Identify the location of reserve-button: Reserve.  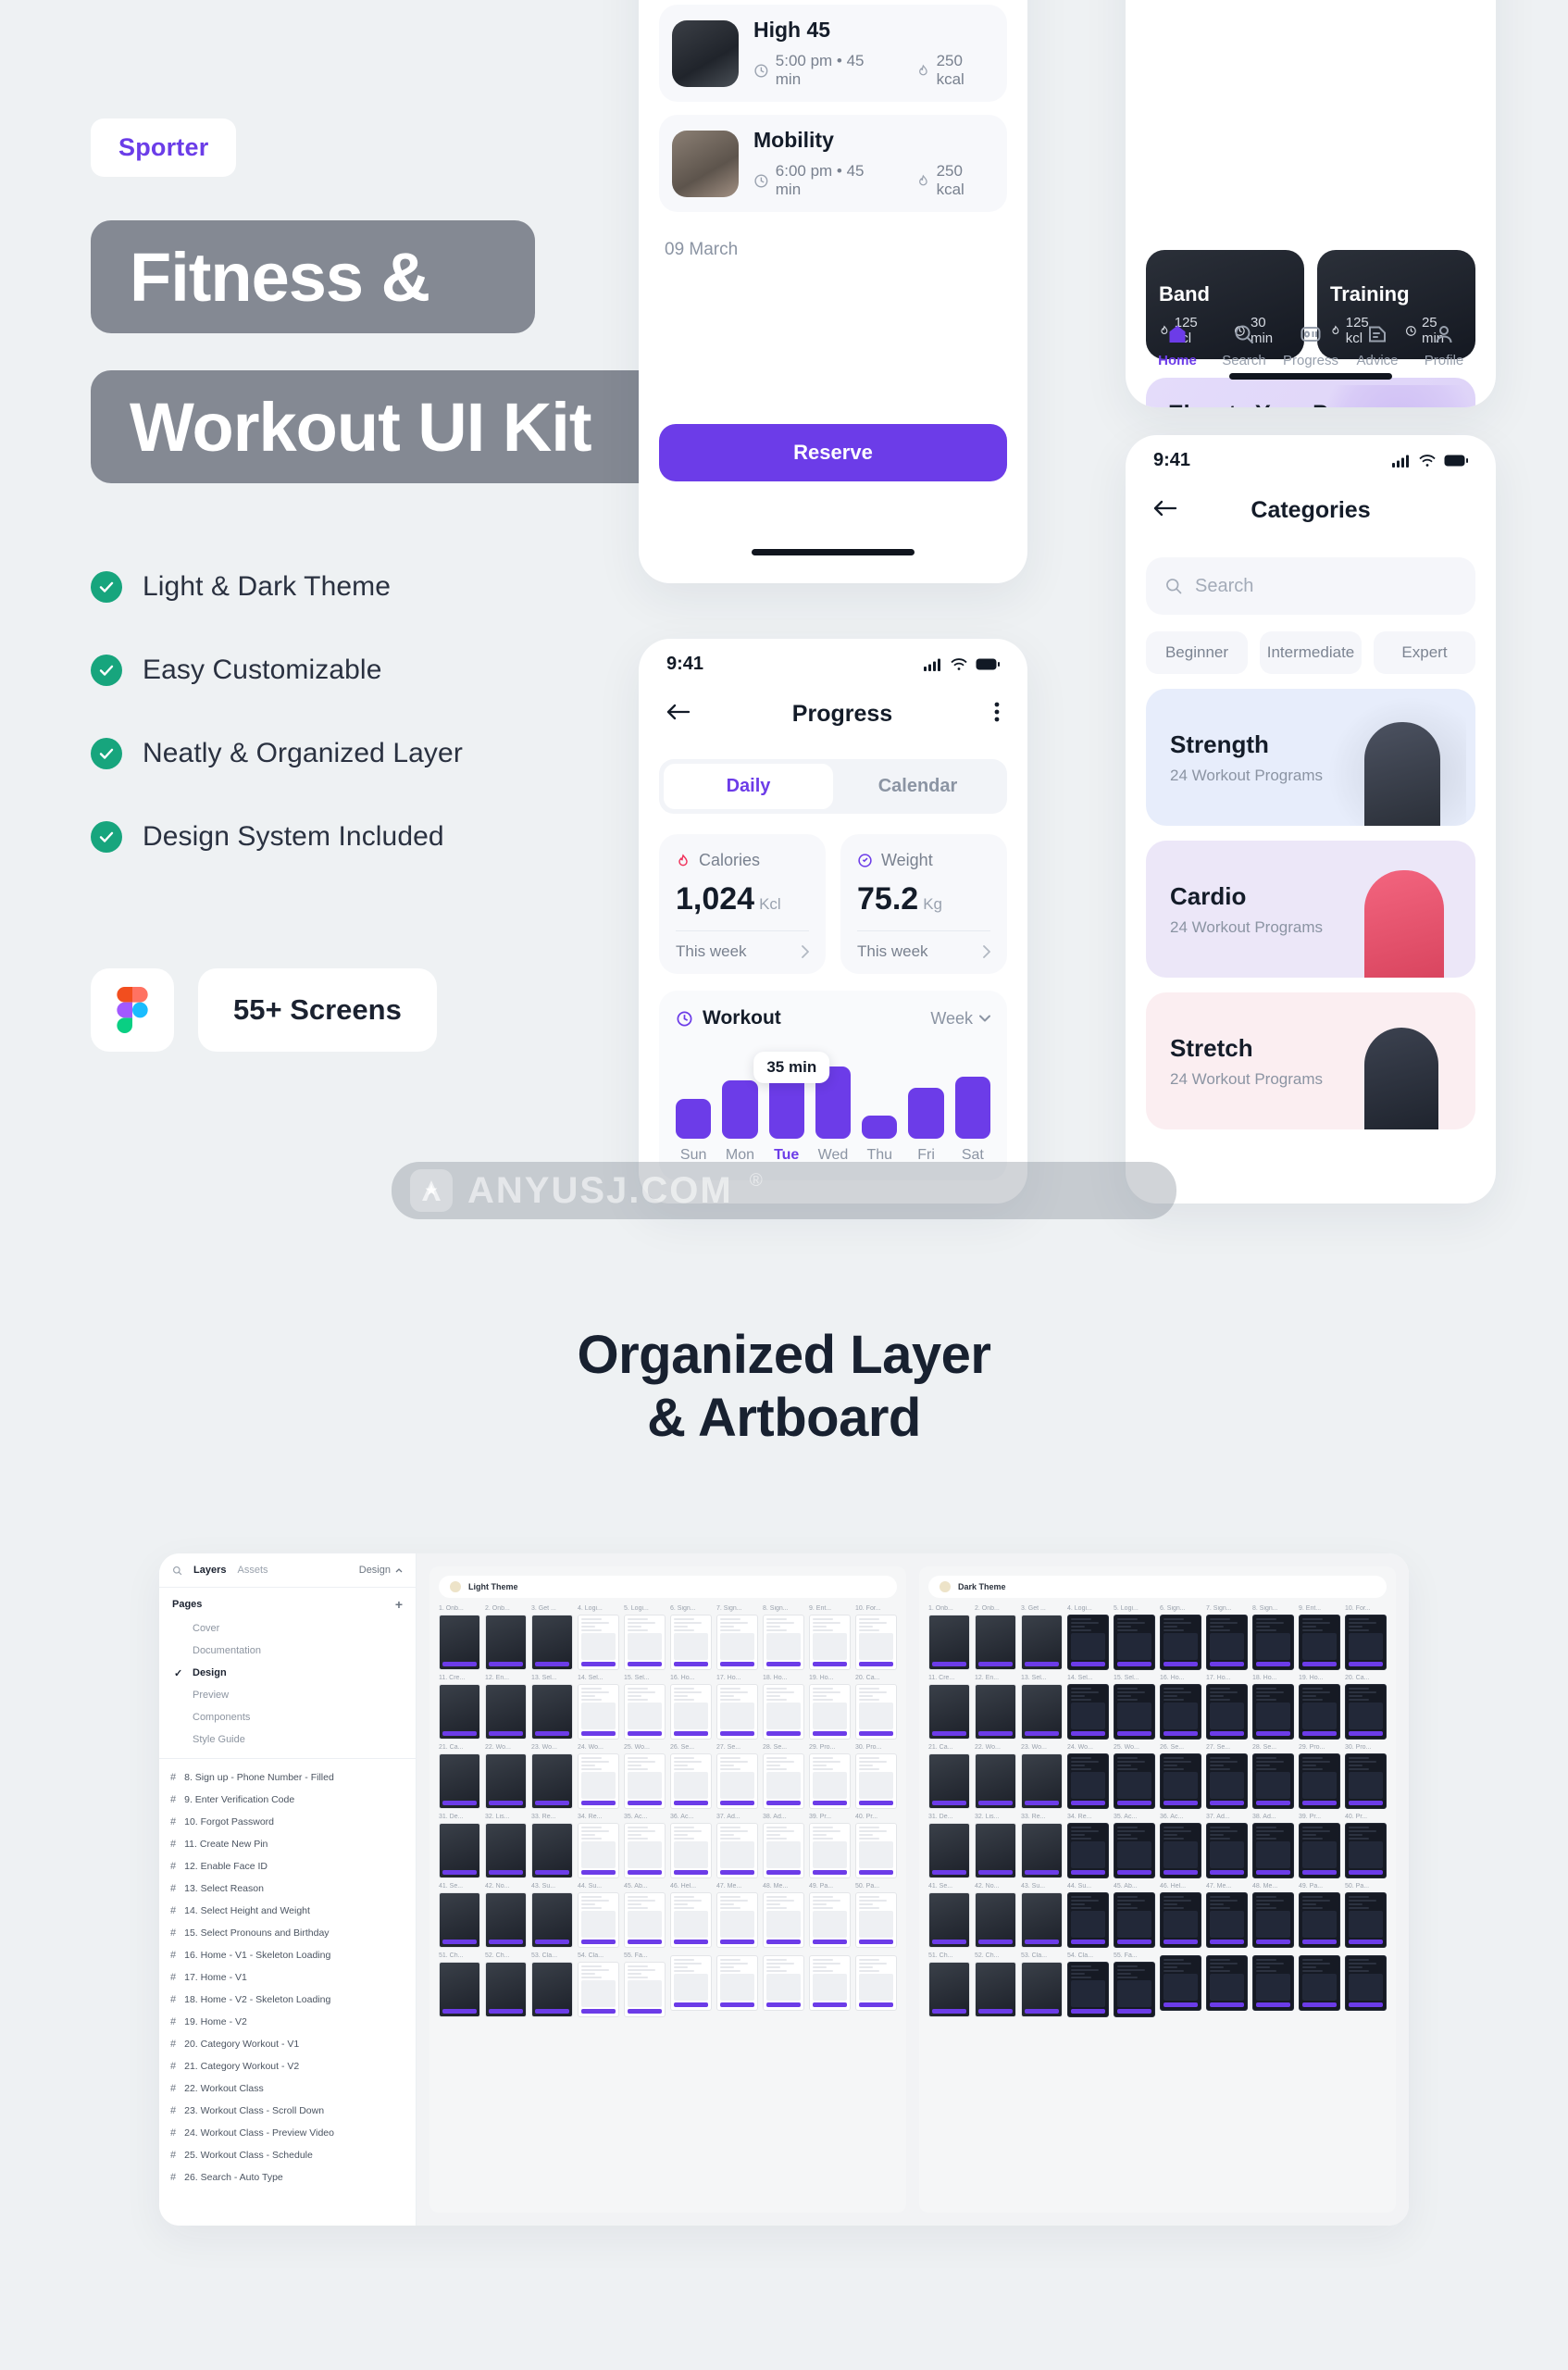
(833, 452).